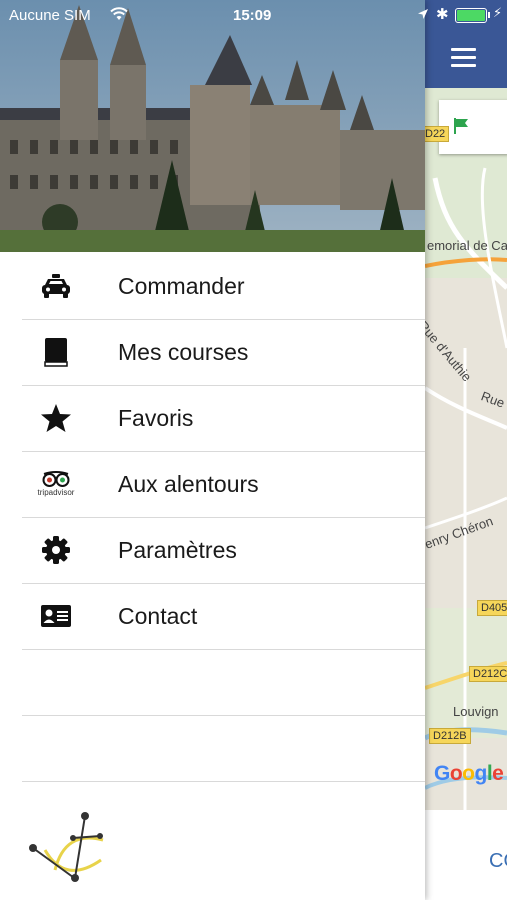 The height and width of the screenshot is (900, 507). Describe the element at coordinates (492, 608) in the screenshot. I see `road-badge-d405: D405` at that location.